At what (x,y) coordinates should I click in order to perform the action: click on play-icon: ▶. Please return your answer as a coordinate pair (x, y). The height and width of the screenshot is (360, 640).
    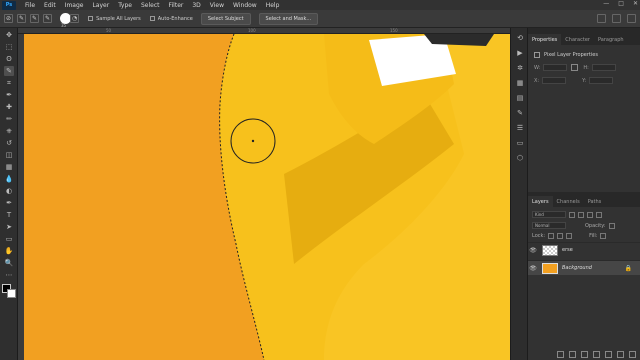
    Looking at the image, I should click on (520, 53).